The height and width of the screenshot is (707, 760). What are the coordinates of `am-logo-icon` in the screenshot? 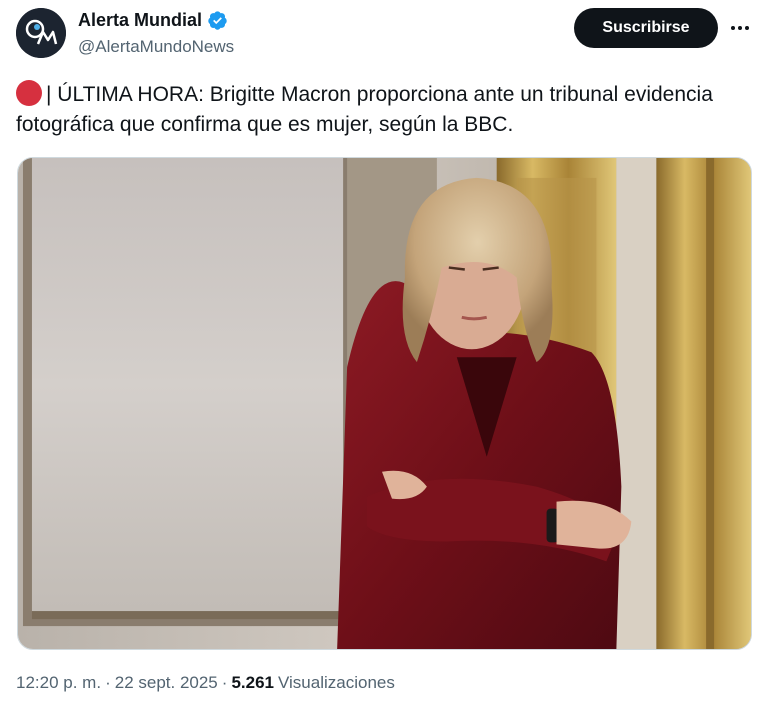 It's located at (41, 33).